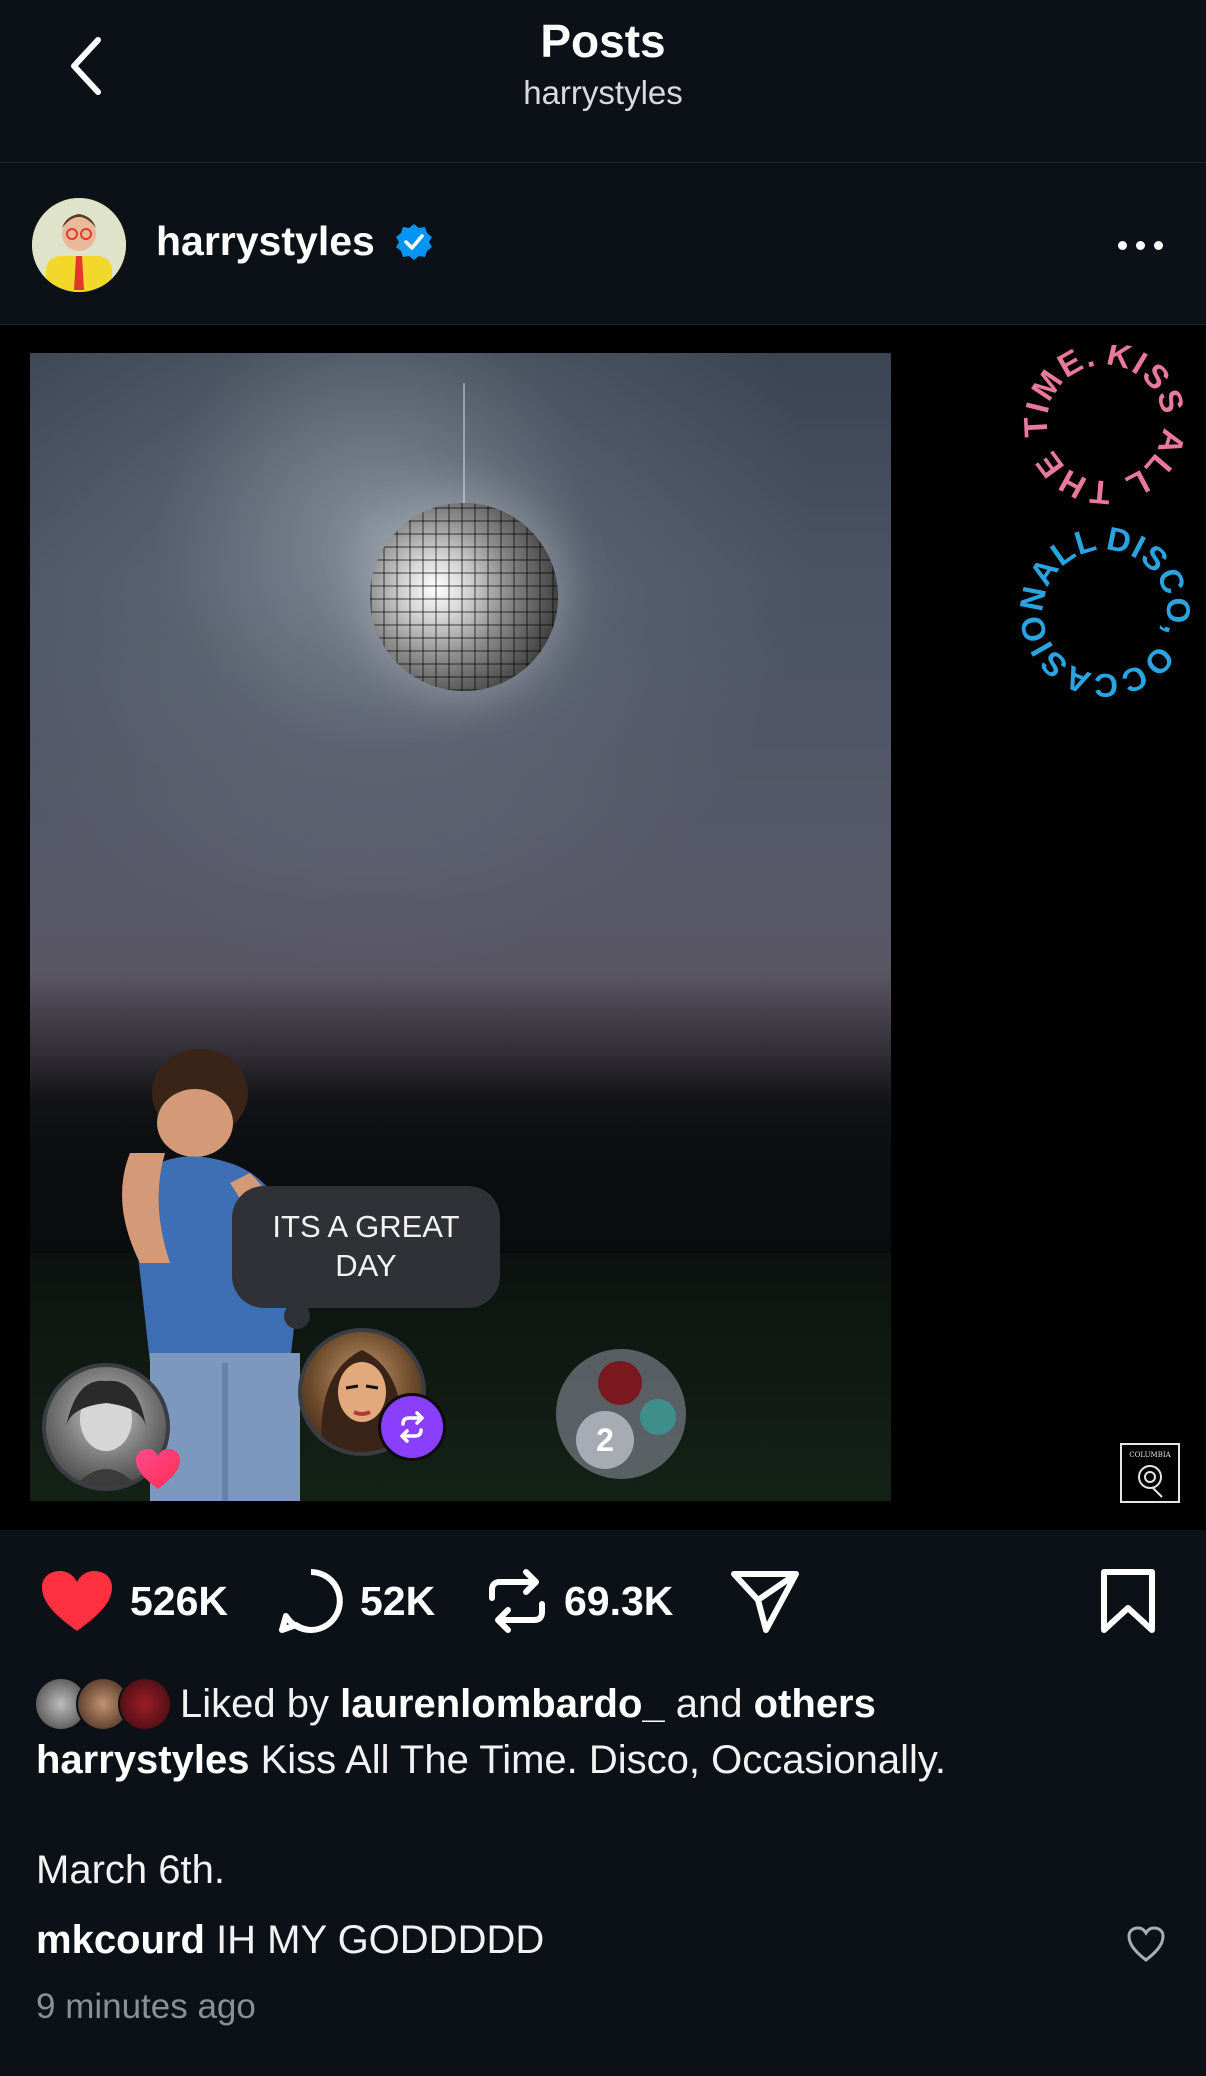 Image resolution: width=1206 pixels, height=2076 pixels. I want to click on more-horizontal-icon, so click(1122, 245).